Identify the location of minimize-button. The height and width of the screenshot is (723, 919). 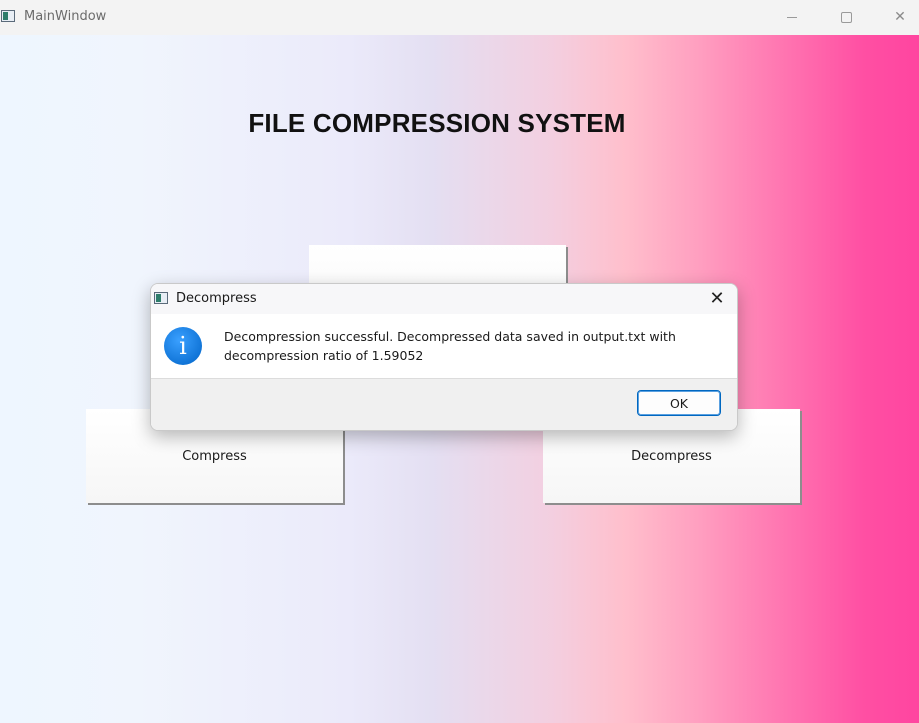
(792, 17).